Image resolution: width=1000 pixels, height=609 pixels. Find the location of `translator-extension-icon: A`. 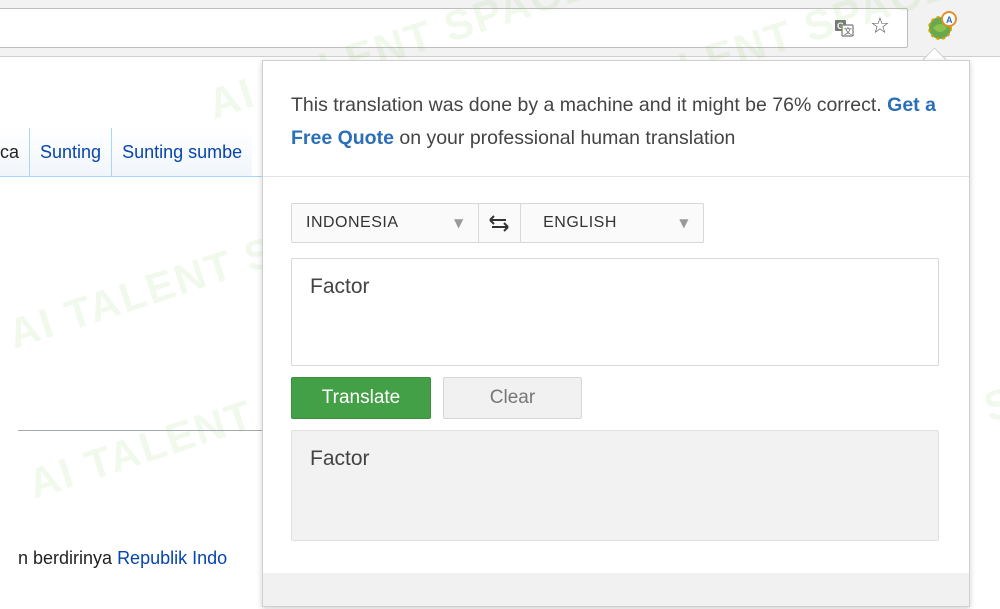

translator-extension-icon: A is located at coordinates (942, 26).